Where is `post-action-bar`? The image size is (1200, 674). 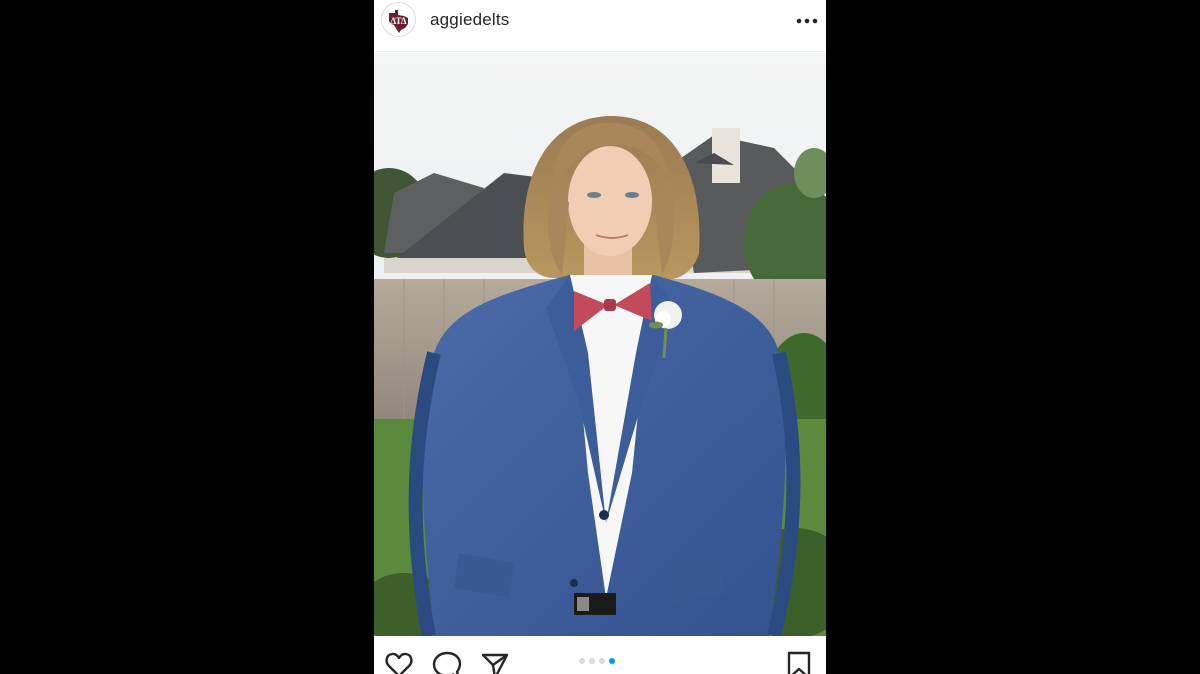 post-action-bar is located at coordinates (600, 655).